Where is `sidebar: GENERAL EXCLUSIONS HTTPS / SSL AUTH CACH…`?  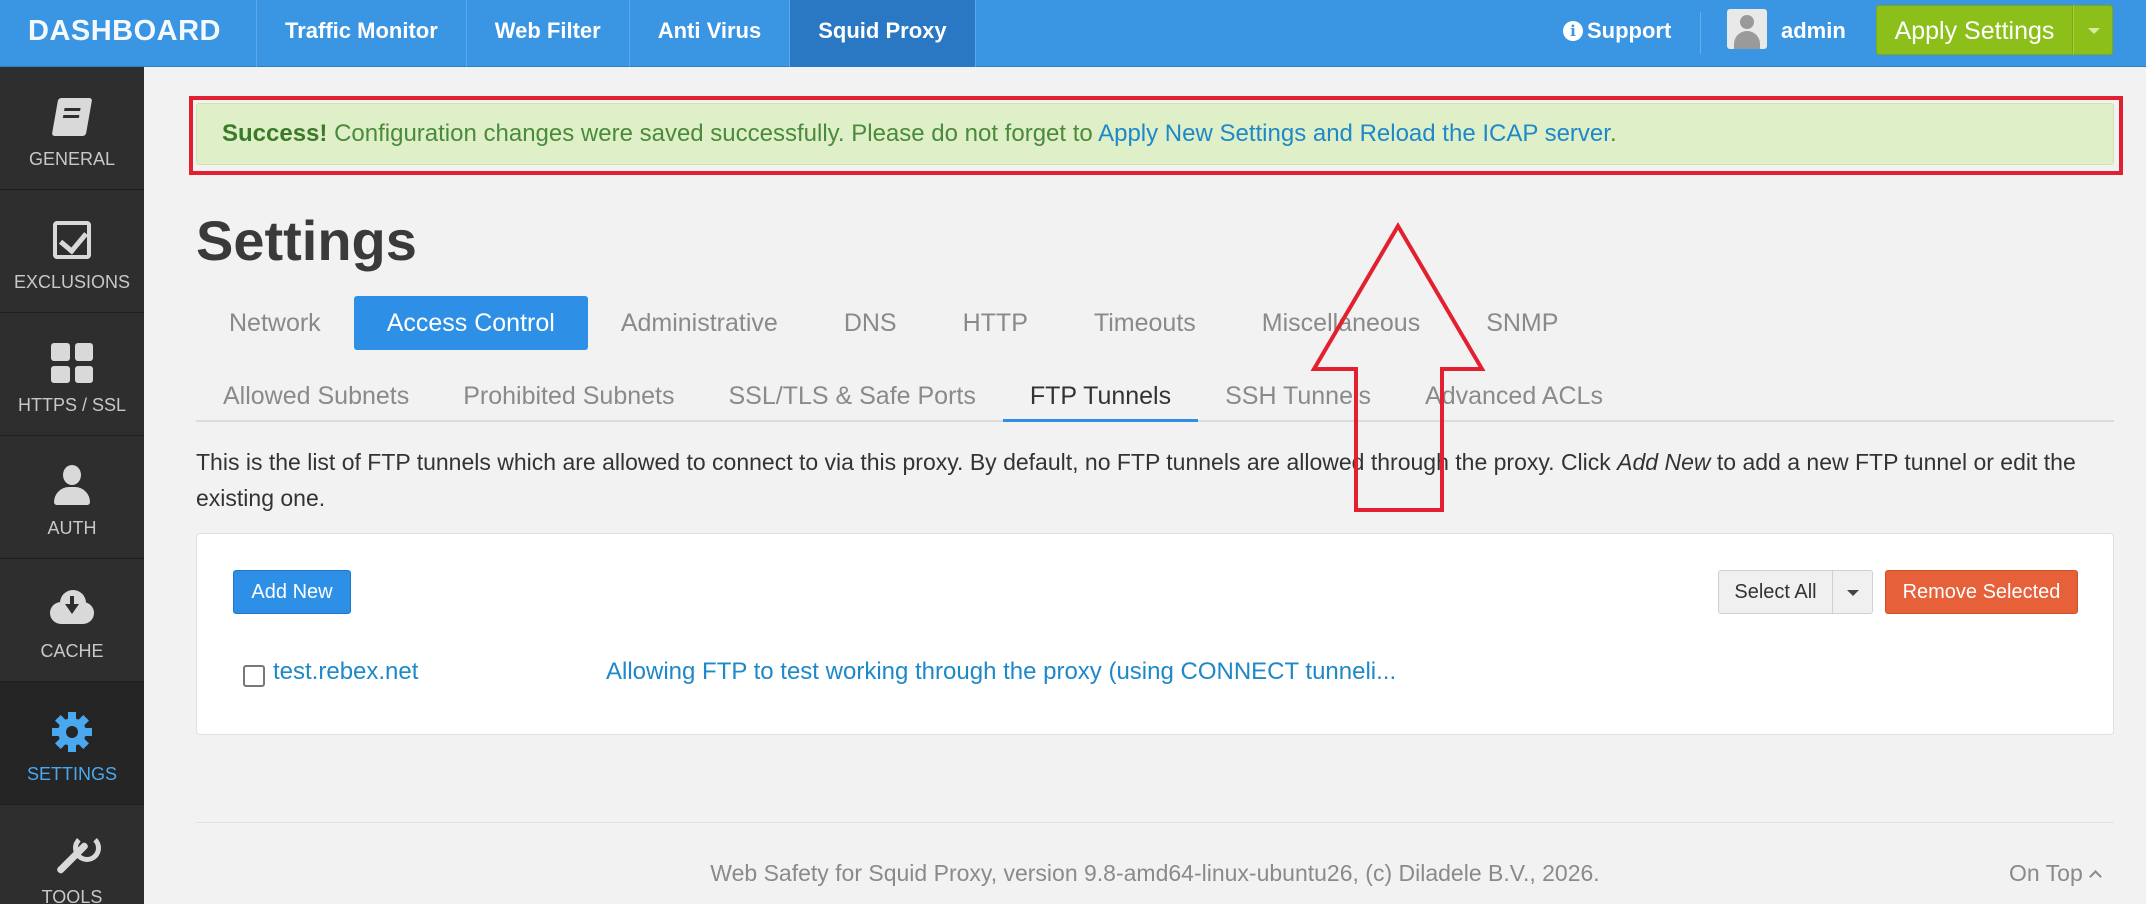 sidebar: GENERAL EXCLUSIONS HTTPS / SSL AUTH CACH… is located at coordinates (72, 485).